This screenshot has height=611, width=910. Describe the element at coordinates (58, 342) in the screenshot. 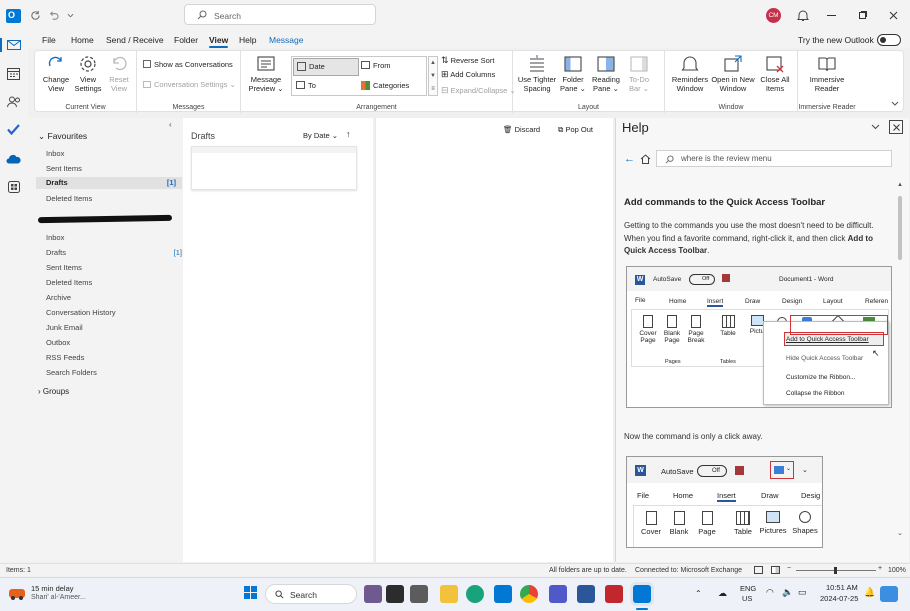

I see `folder-outbox: Outbox` at that location.